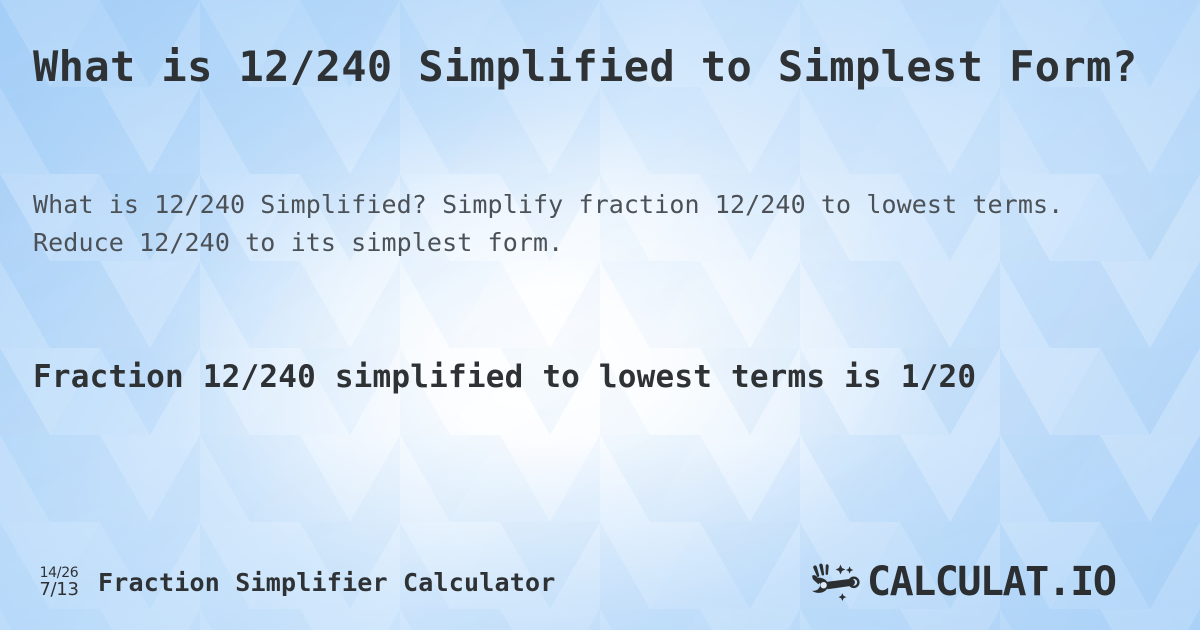 This screenshot has width=1200, height=630. What do you see at coordinates (836, 582) in the screenshot?
I see `wand-hand-icon` at bounding box center [836, 582].